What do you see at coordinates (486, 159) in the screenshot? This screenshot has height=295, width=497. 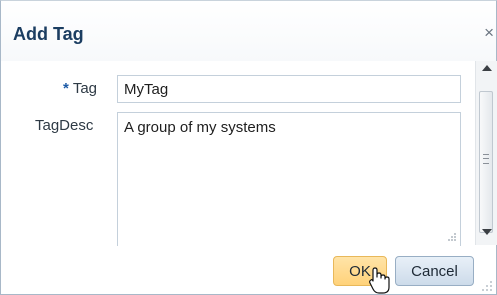 I see `thumb-grip-icon` at bounding box center [486, 159].